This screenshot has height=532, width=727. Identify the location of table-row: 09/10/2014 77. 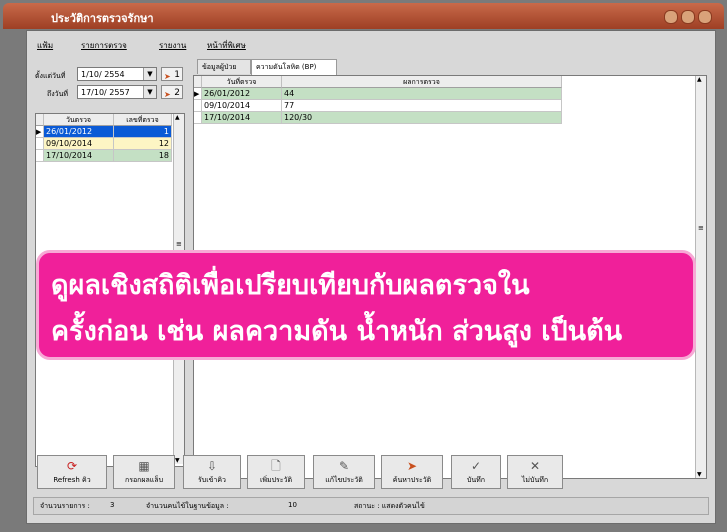
(378, 106).